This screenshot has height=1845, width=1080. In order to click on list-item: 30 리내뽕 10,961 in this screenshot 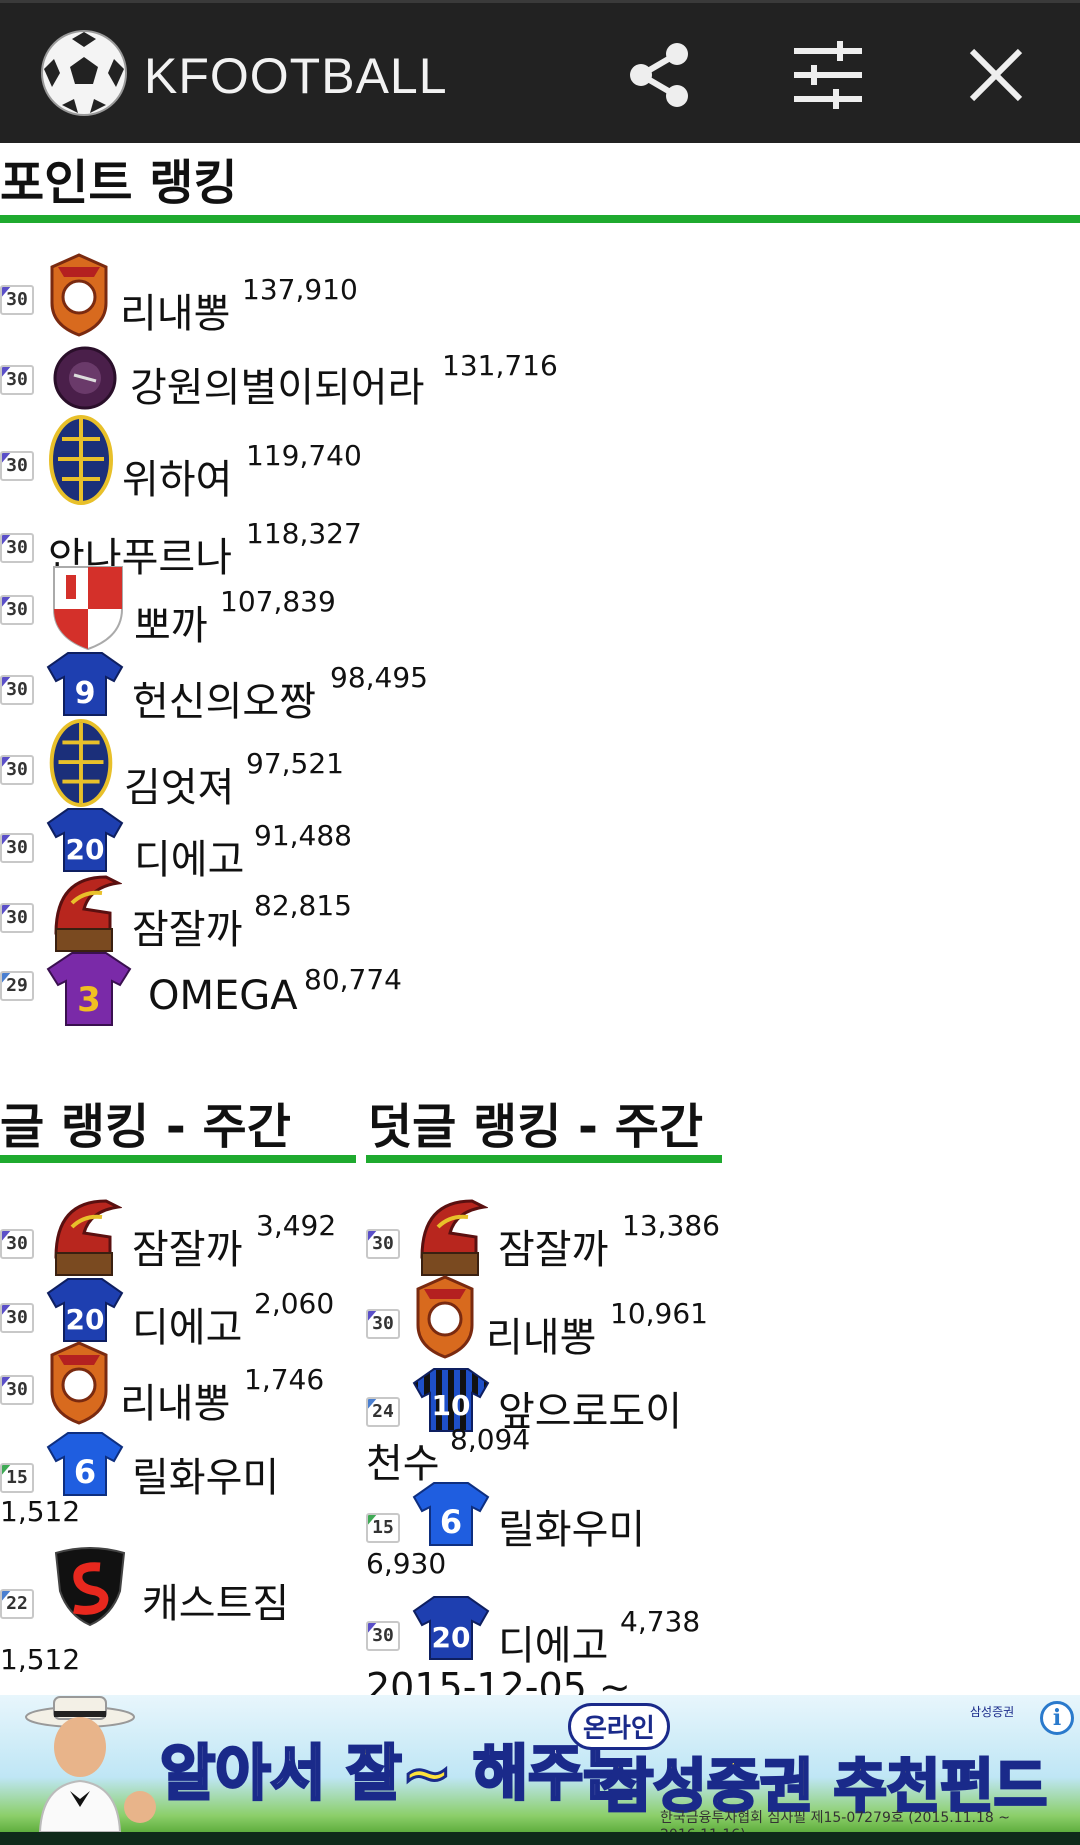, I will do `click(546, 1320)`.